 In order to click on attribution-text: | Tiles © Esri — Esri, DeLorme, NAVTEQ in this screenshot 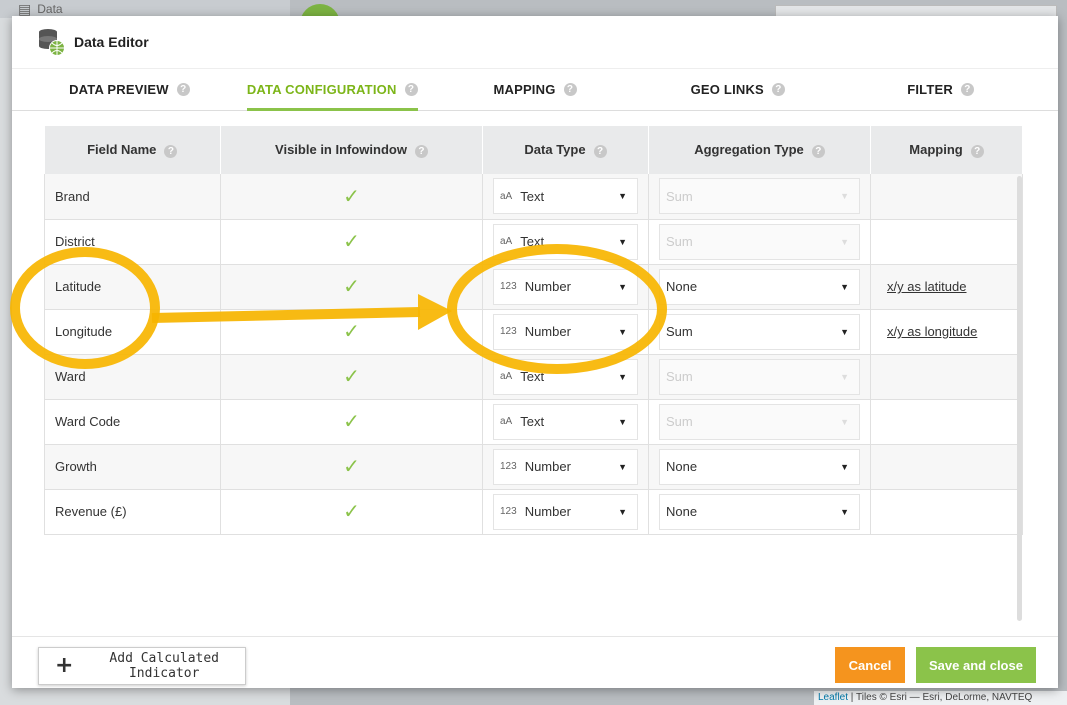, I will do `click(940, 697)`.